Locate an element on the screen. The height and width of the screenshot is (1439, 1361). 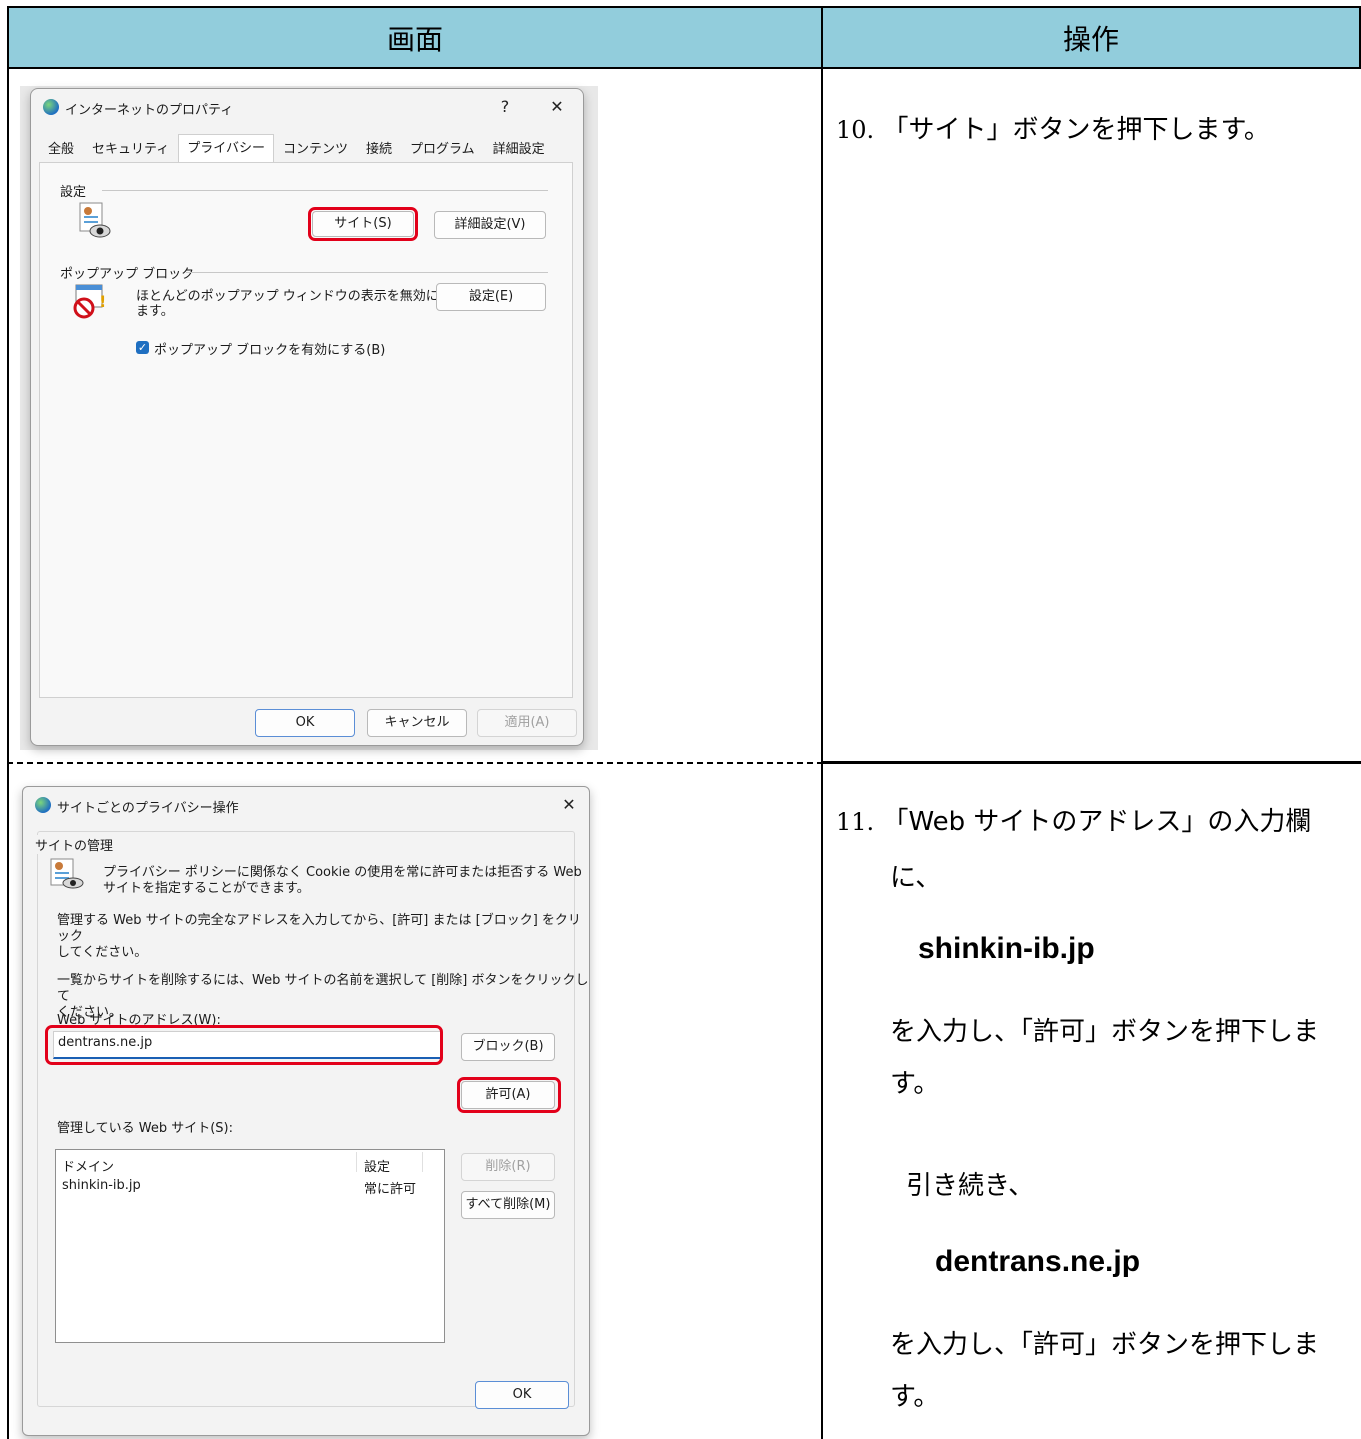
allow-button-highlight is located at coordinates (509, 1095).